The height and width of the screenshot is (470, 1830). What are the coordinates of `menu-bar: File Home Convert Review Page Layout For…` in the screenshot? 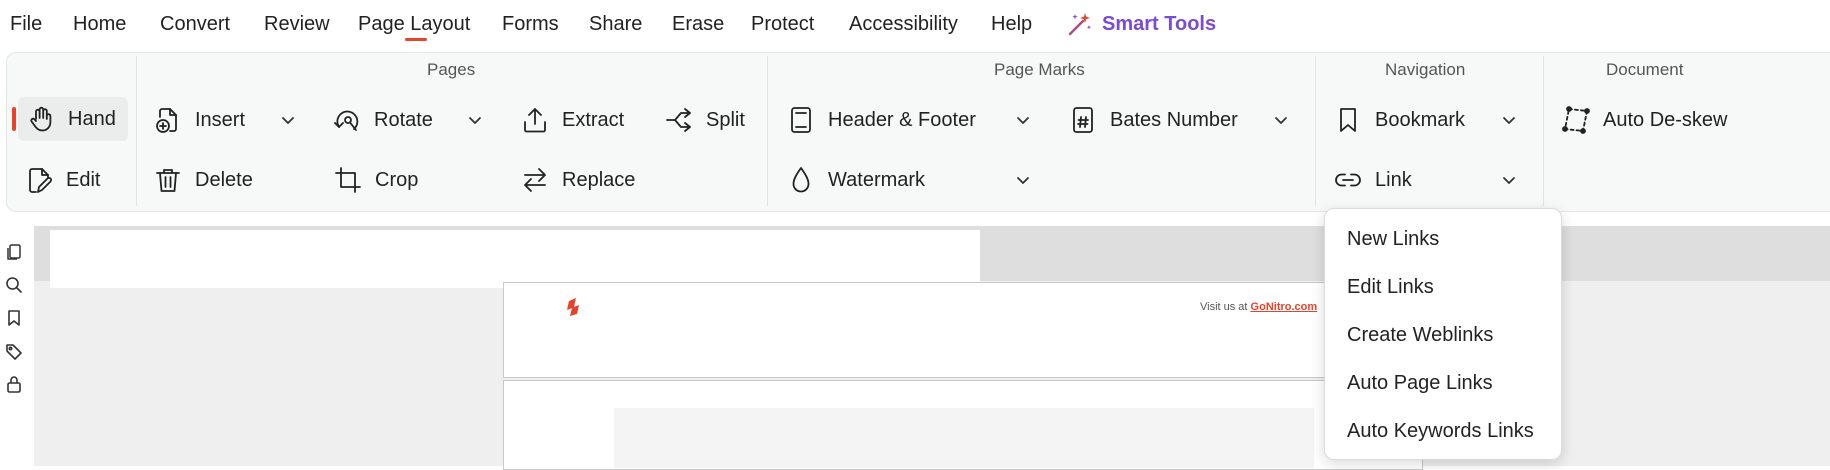 It's located at (915, 24).